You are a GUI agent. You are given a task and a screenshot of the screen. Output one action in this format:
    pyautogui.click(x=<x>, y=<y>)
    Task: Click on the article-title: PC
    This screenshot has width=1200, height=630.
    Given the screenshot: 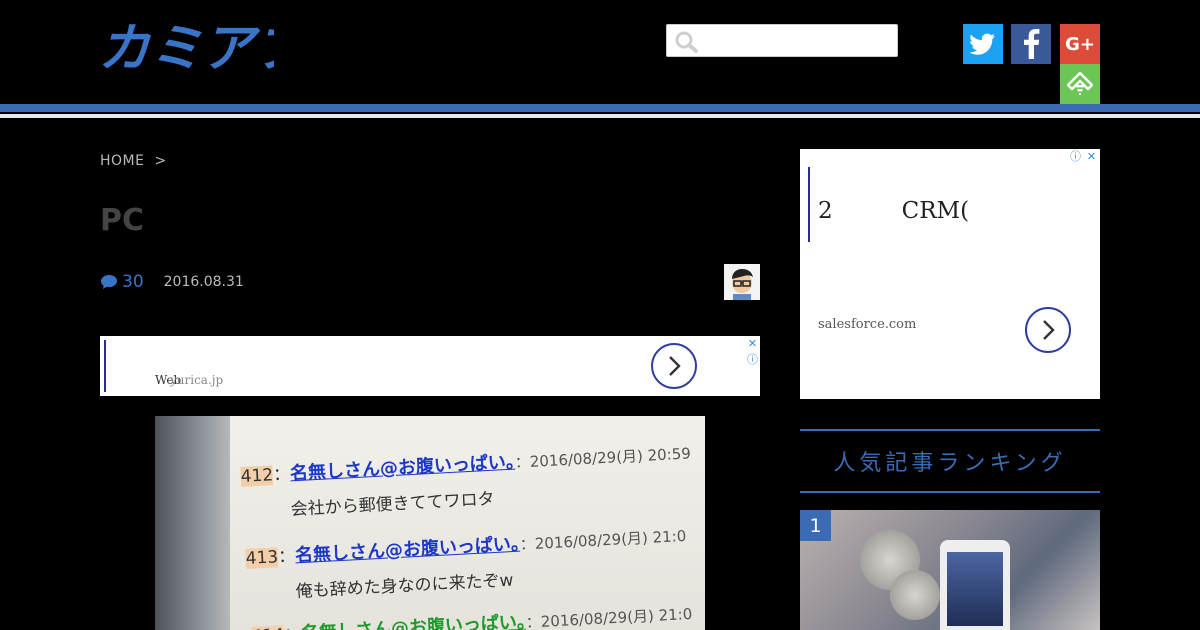 What is the action you would take?
    pyautogui.click(x=122, y=220)
    